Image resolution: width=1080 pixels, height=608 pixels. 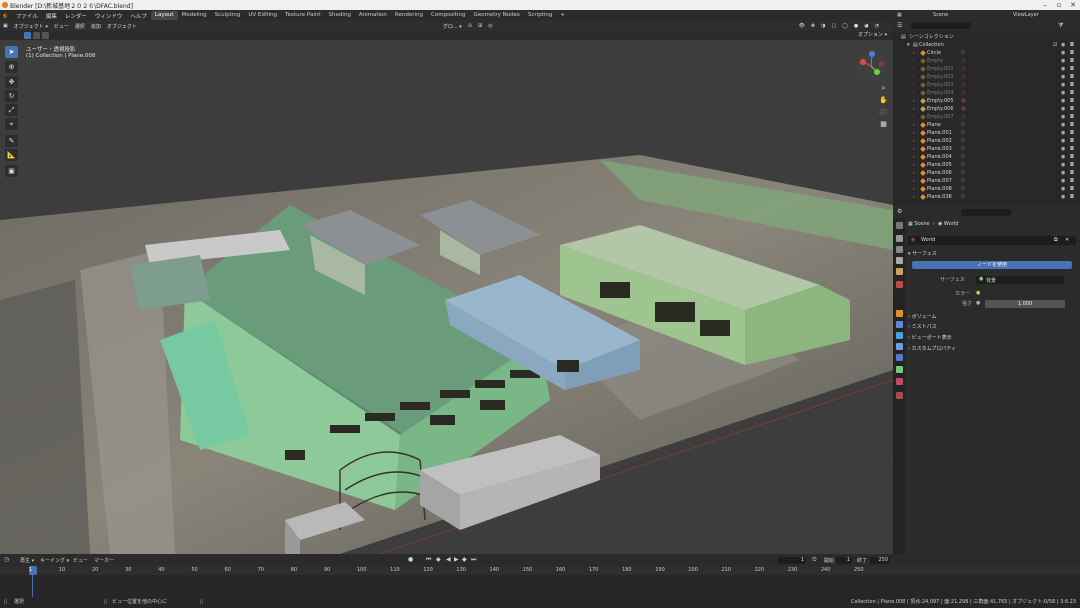 I want to click on tool-tab-icon, so click(x=899, y=225).